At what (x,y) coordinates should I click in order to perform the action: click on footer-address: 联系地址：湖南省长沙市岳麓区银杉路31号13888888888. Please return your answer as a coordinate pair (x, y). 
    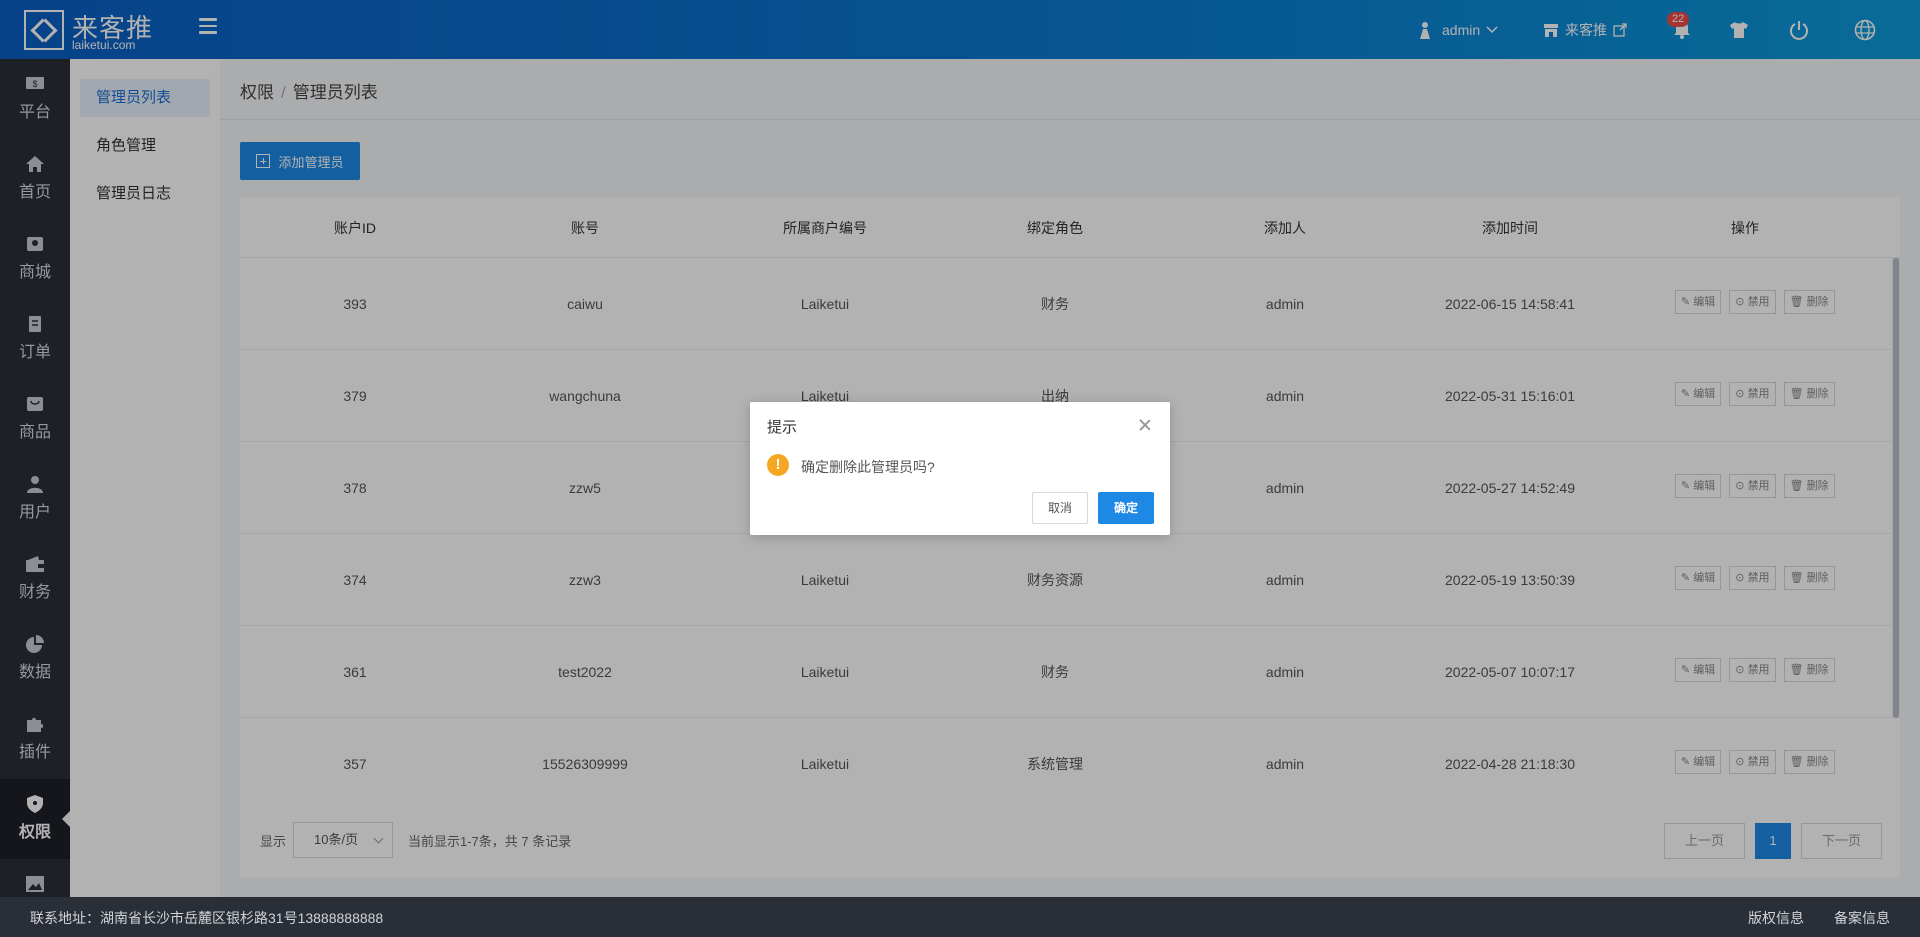
    Looking at the image, I should click on (207, 918).